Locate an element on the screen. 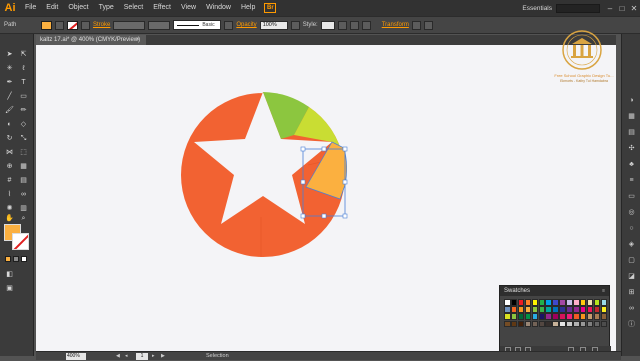 This screenshot has width=640, height=361. menu-object: Object is located at coordinates (78, 8).